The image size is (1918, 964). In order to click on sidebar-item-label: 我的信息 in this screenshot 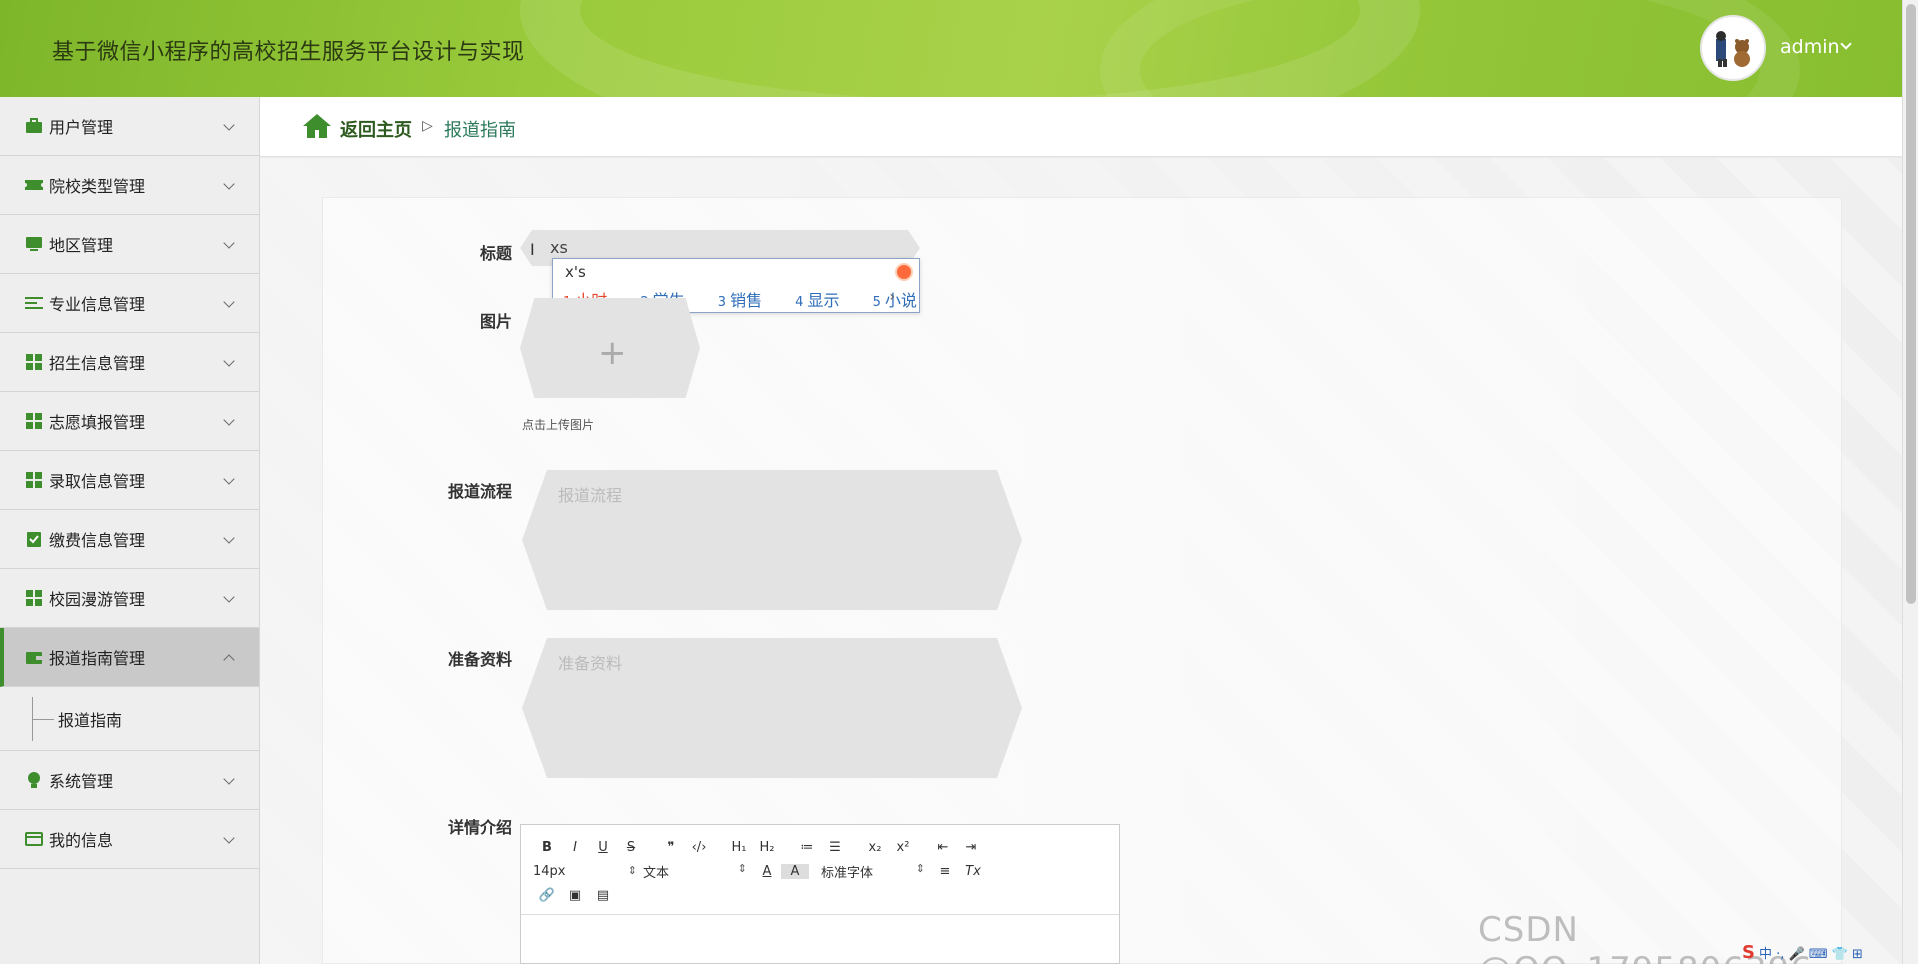, I will do `click(81, 840)`.